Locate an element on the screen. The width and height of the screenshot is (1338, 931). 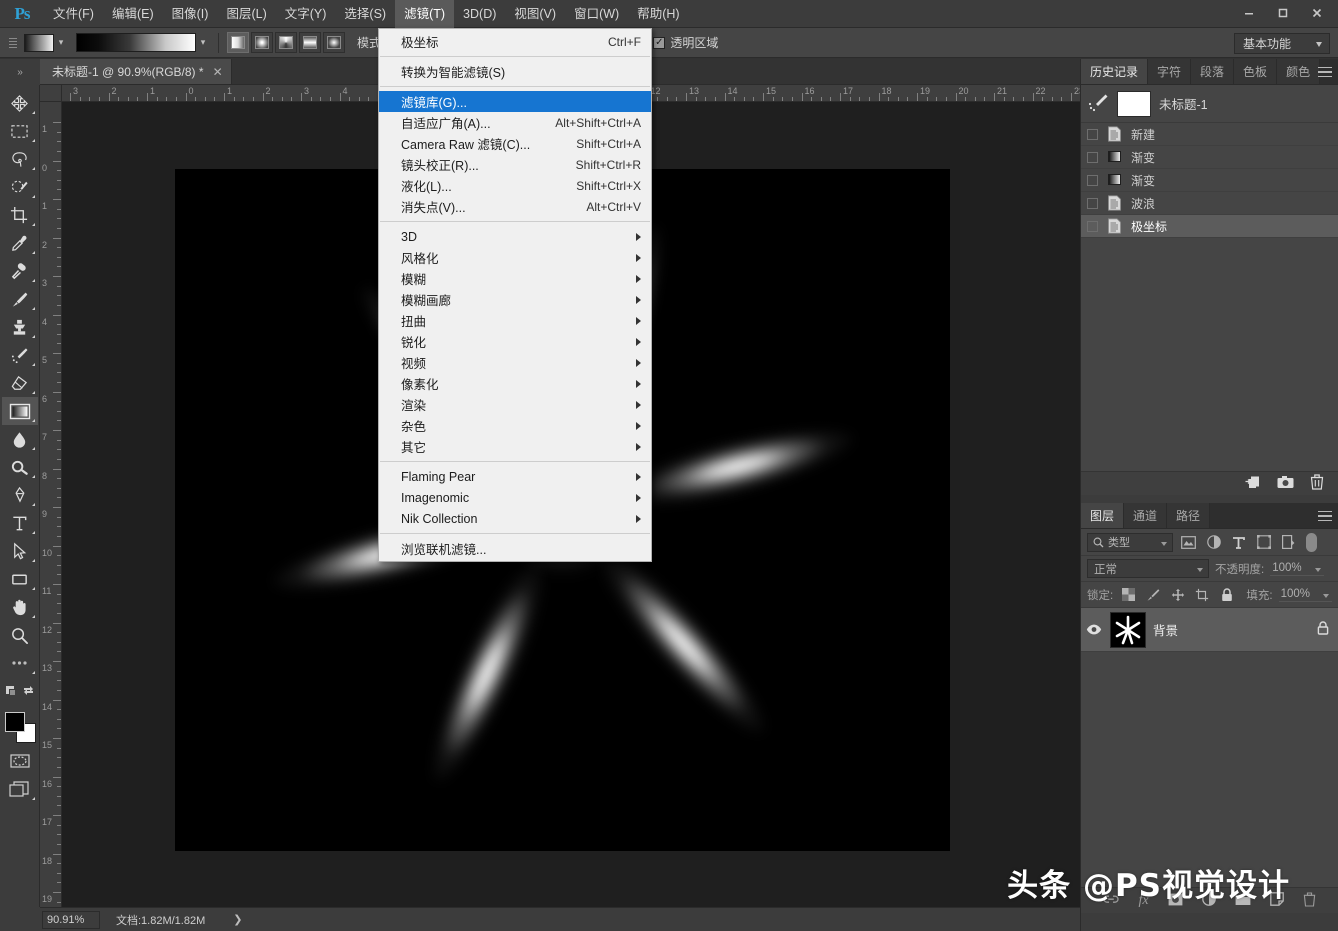
more-tools is located at coordinates (20, 663).